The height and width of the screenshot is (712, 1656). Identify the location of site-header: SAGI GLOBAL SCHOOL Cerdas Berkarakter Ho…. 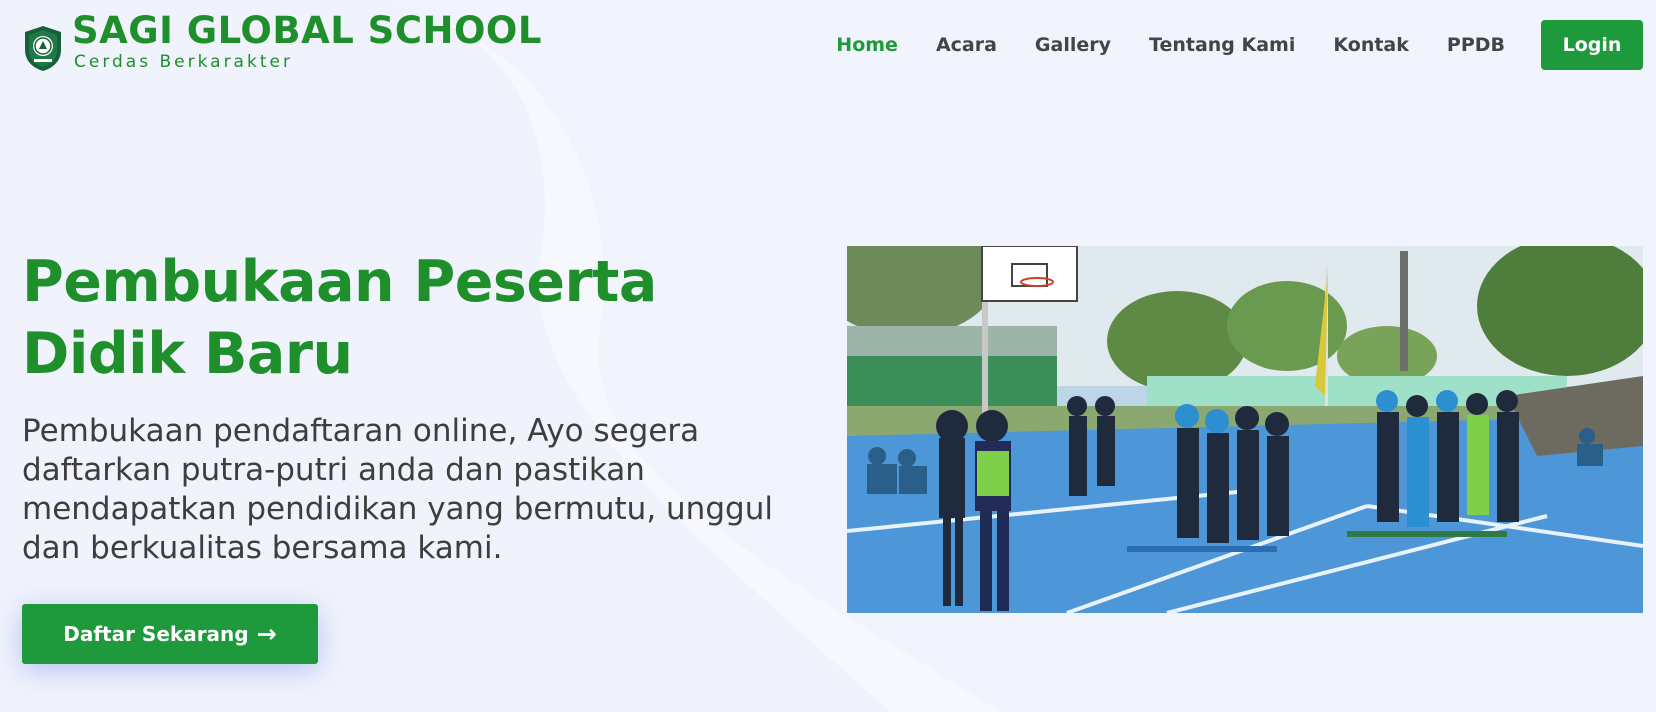
(828, 45).